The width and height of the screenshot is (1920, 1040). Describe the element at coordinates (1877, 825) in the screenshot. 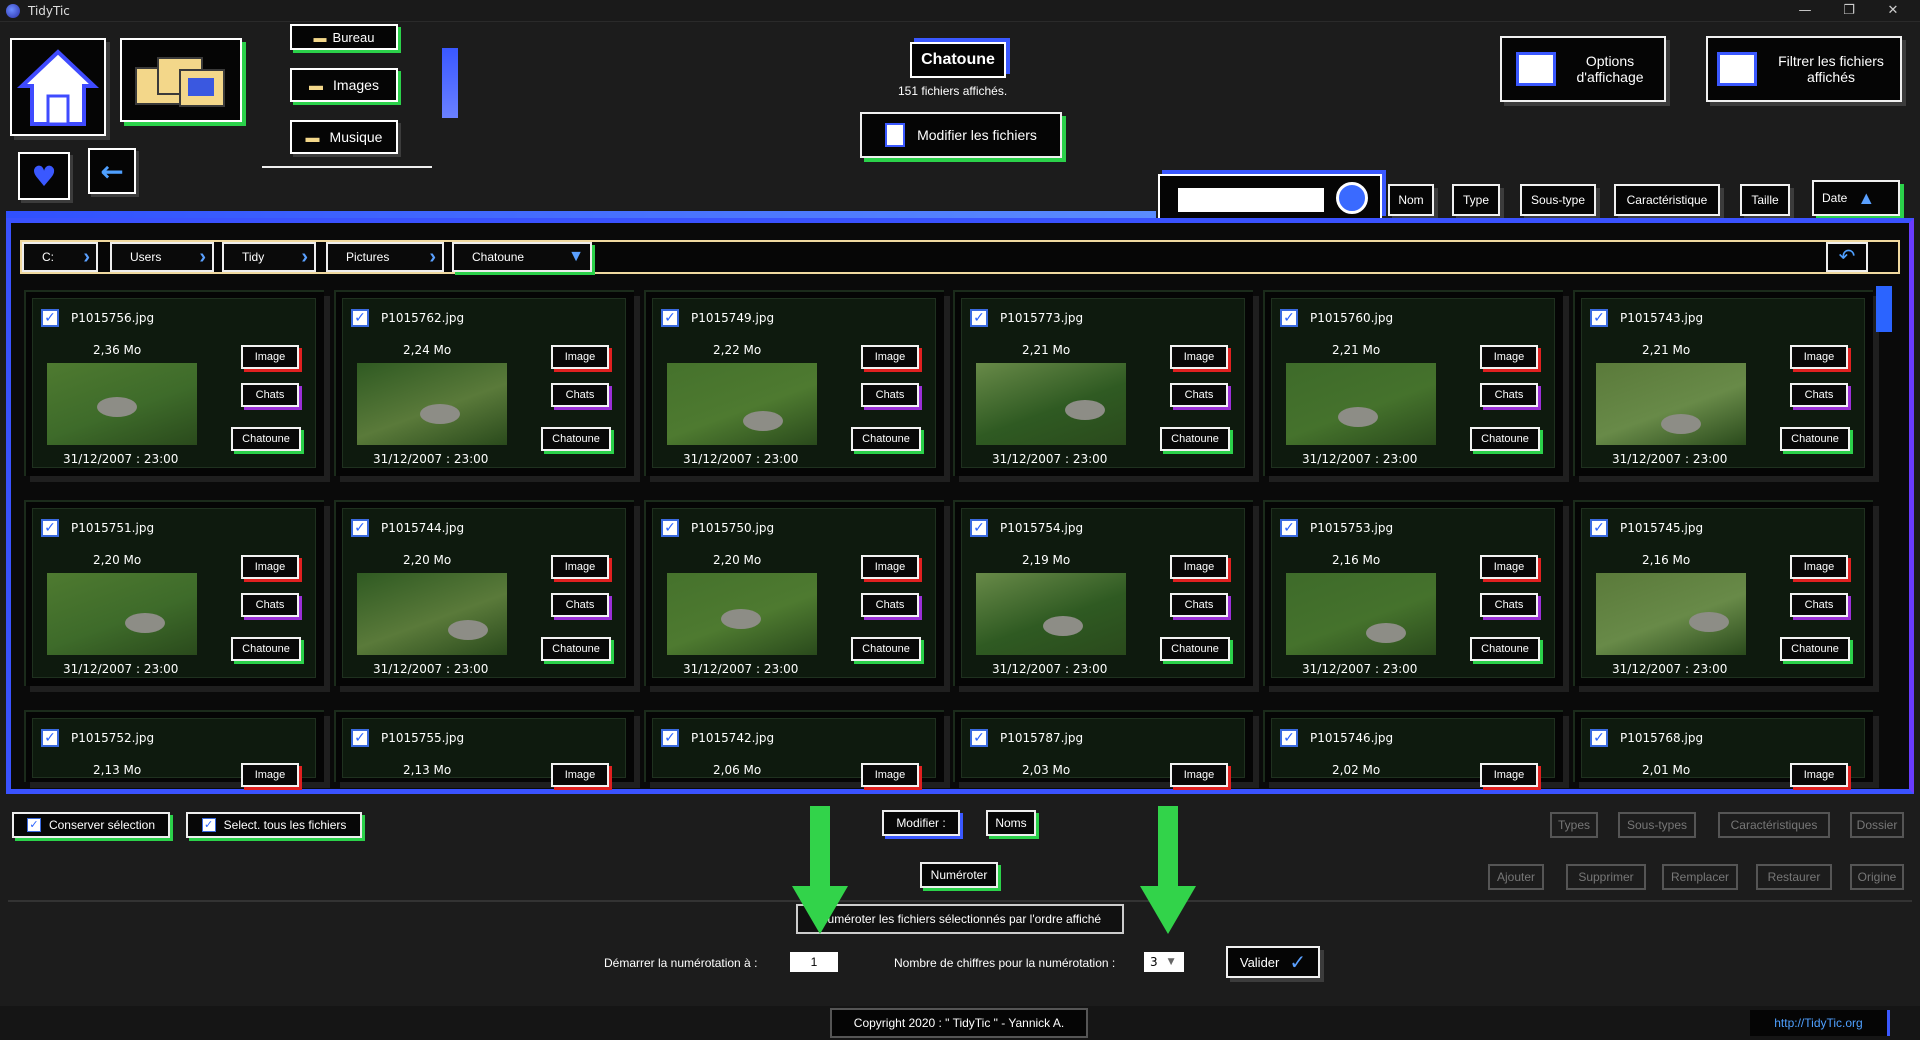

I see `folder-button: Dossier` at that location.